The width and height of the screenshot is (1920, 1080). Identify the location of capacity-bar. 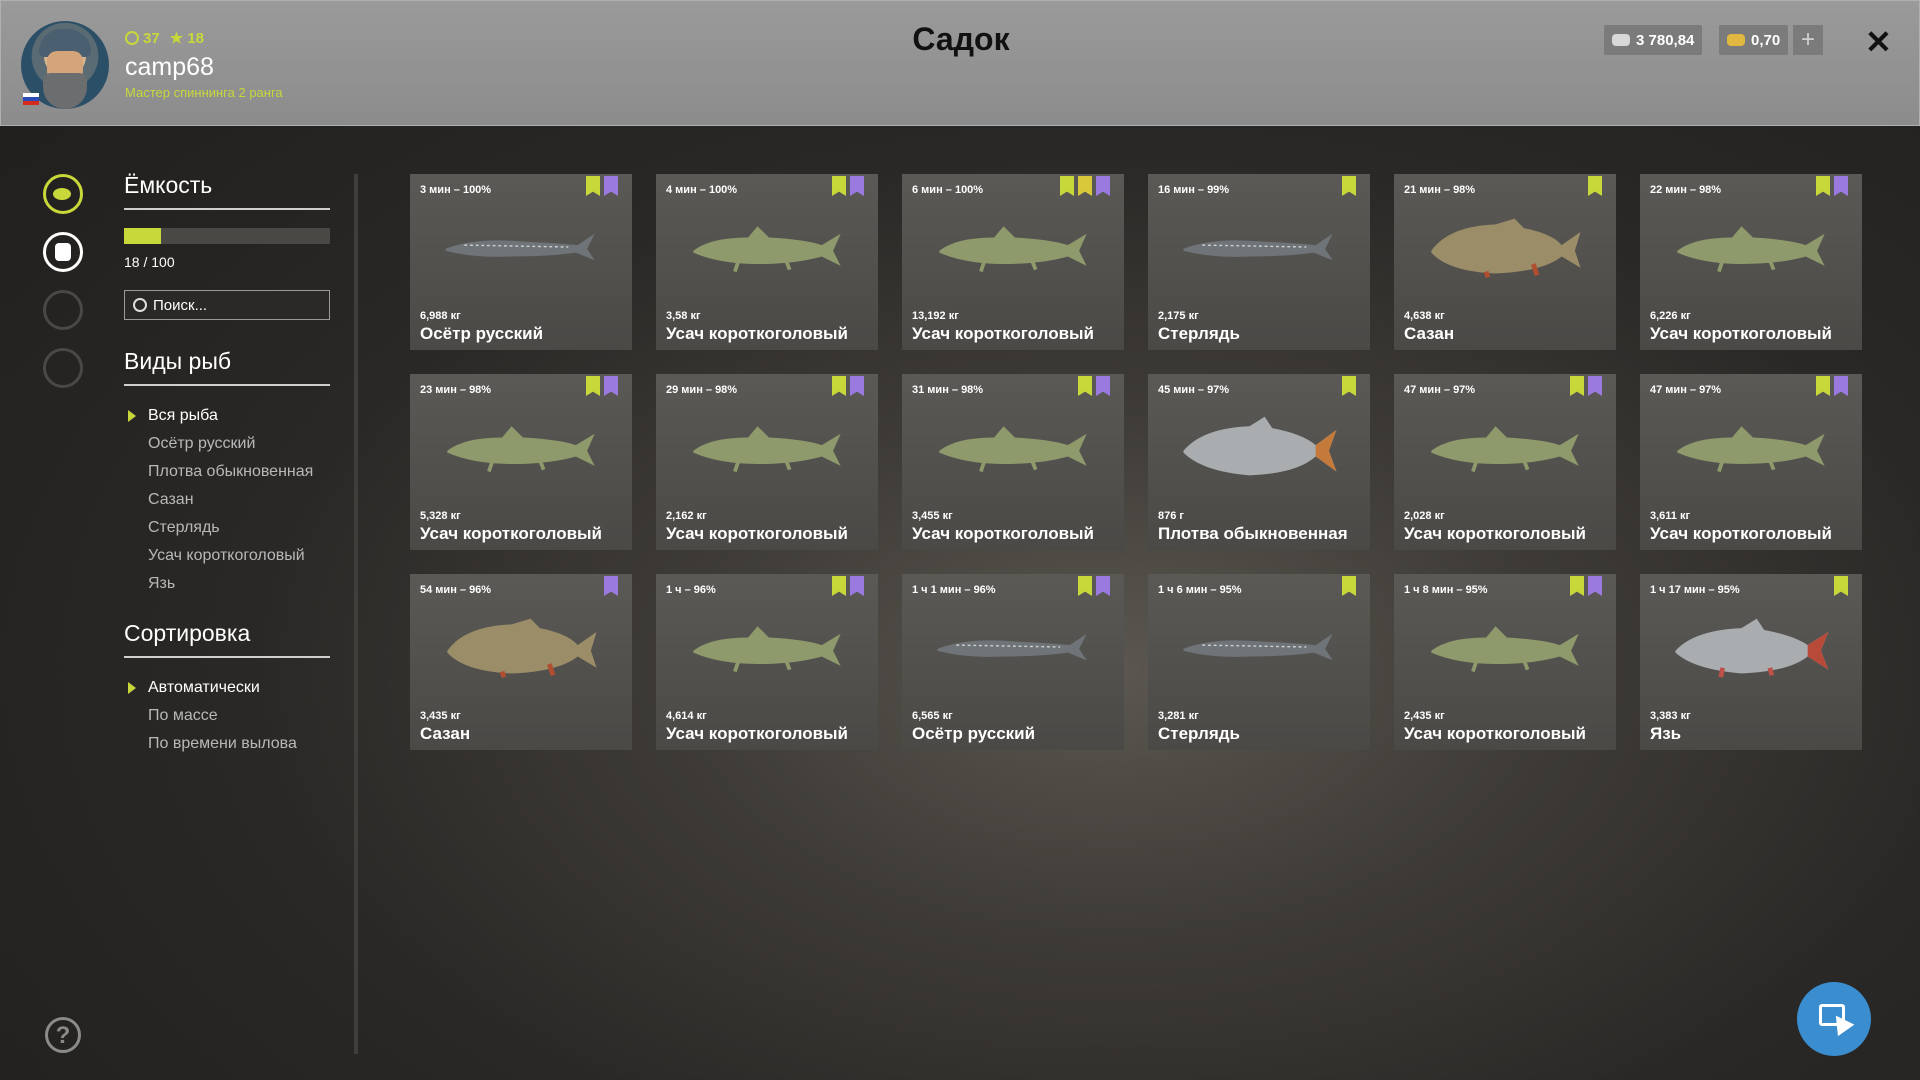
(227, 236).